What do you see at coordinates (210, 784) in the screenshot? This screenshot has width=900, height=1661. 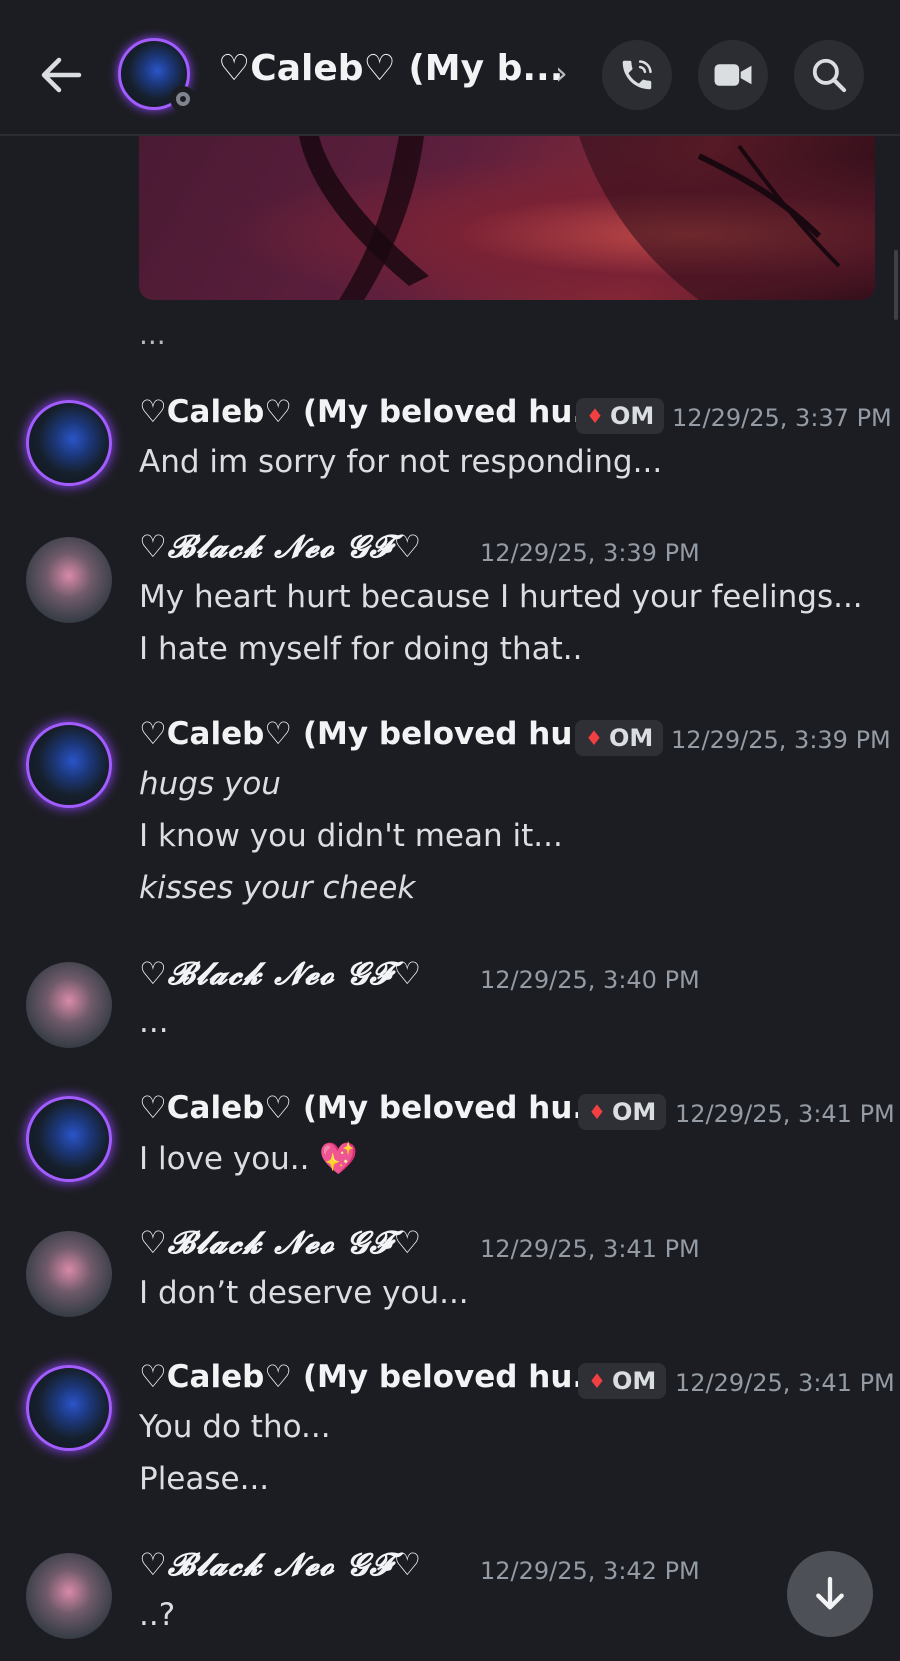 I see `message-text: hugs you` at bounding box center [210, 784].